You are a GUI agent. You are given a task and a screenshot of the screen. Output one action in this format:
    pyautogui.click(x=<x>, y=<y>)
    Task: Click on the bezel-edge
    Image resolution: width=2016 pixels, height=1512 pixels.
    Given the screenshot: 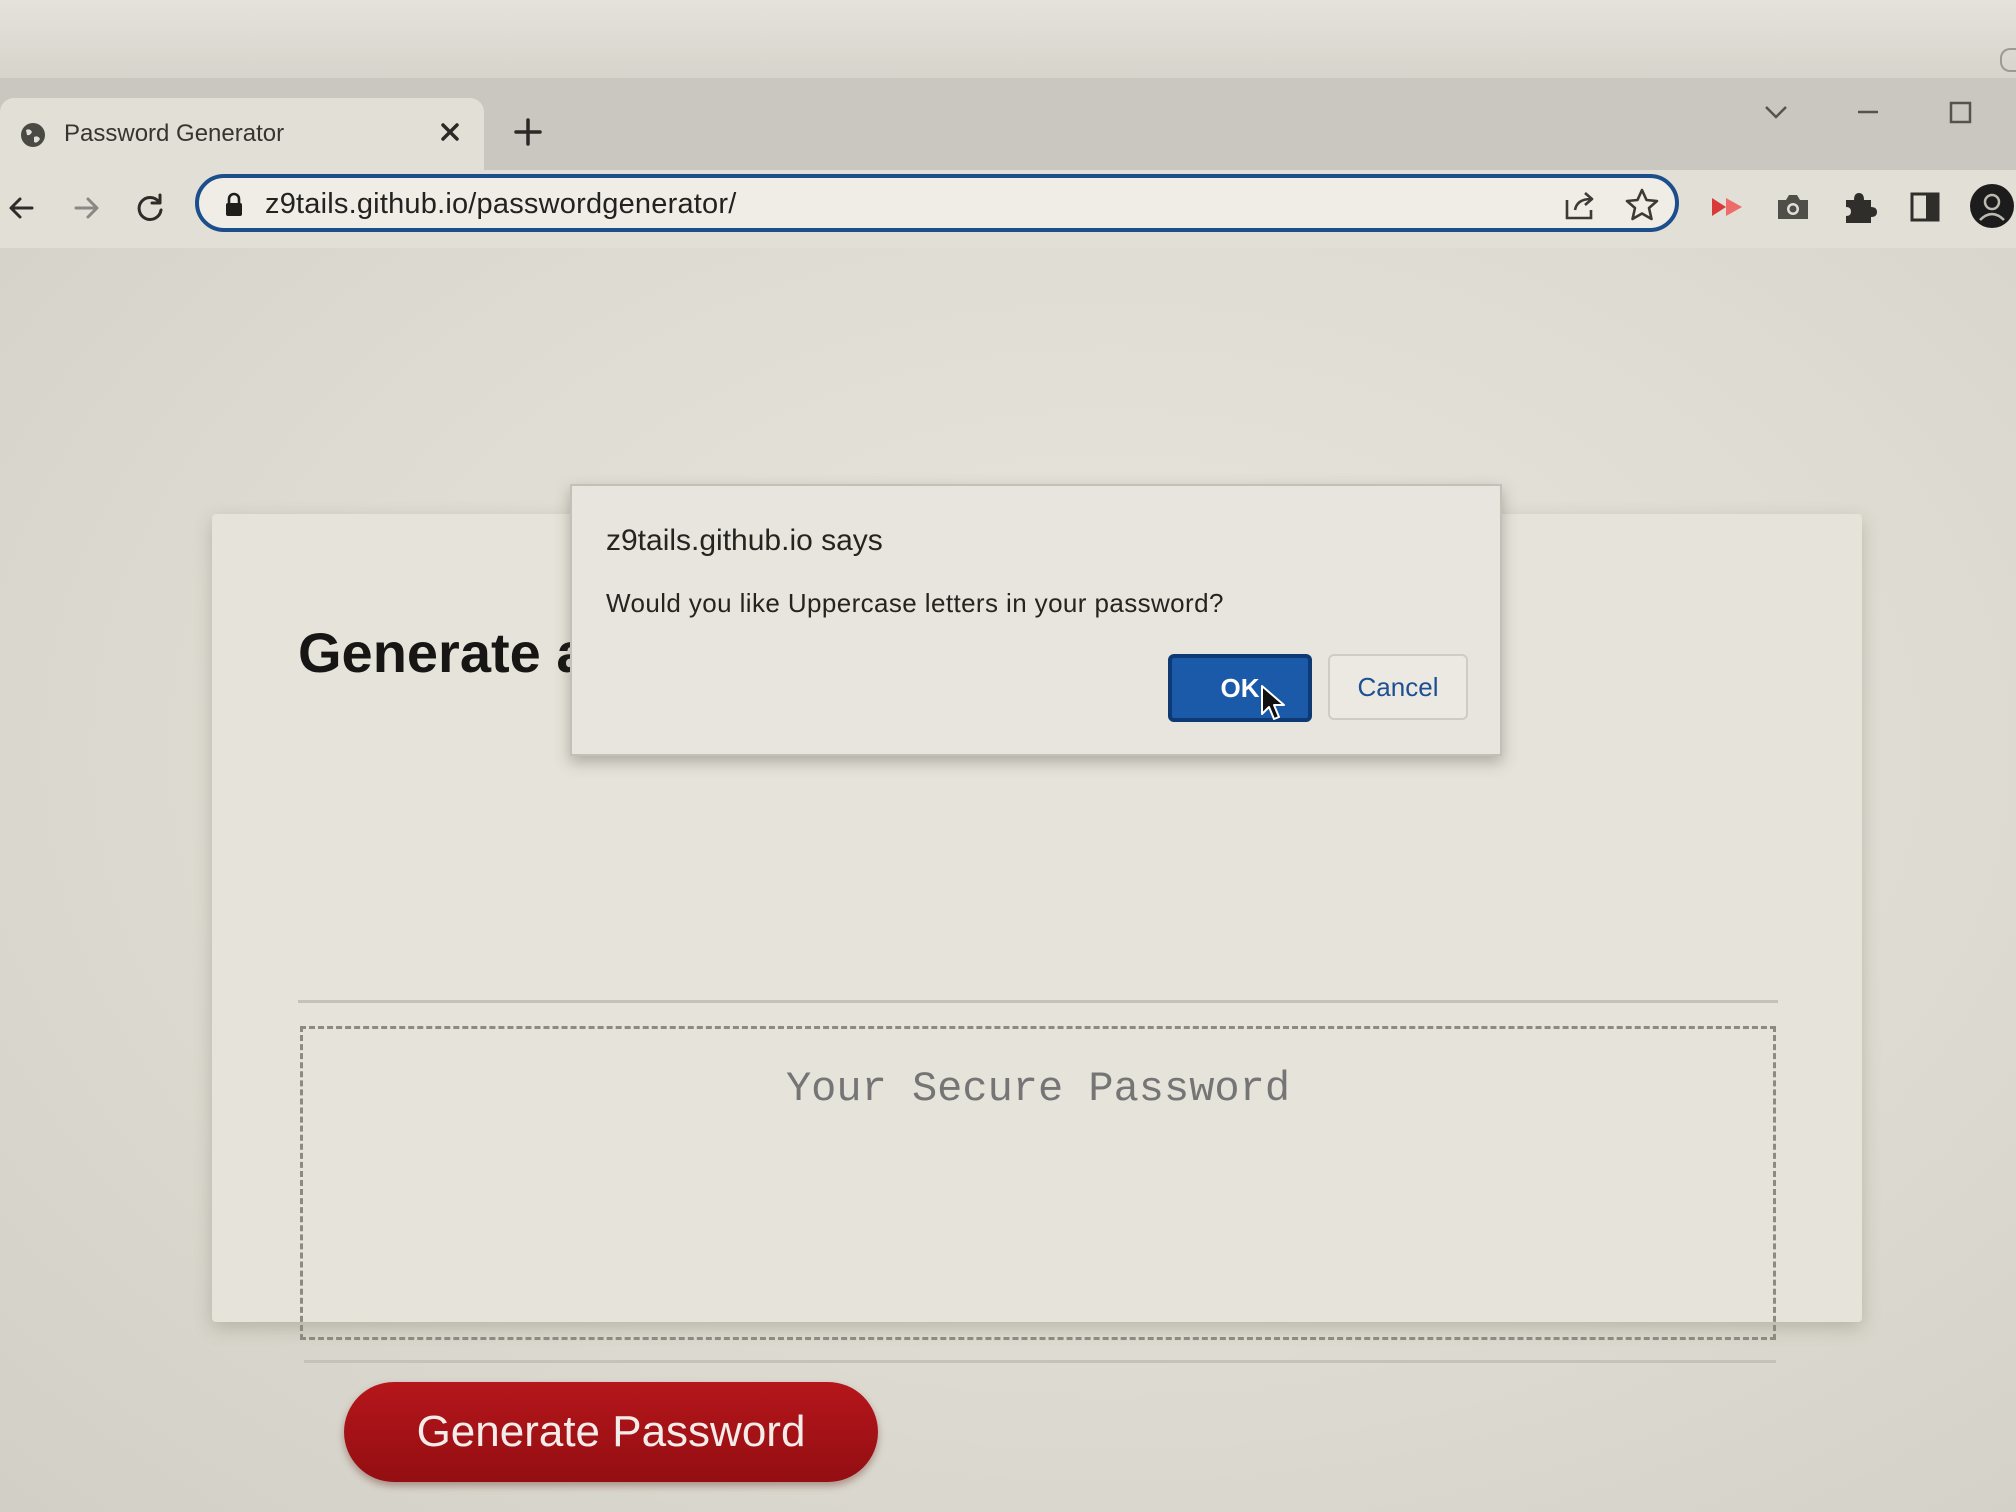 What is the action you would take?
    pyautogui.click(x=2008, y=60)
    